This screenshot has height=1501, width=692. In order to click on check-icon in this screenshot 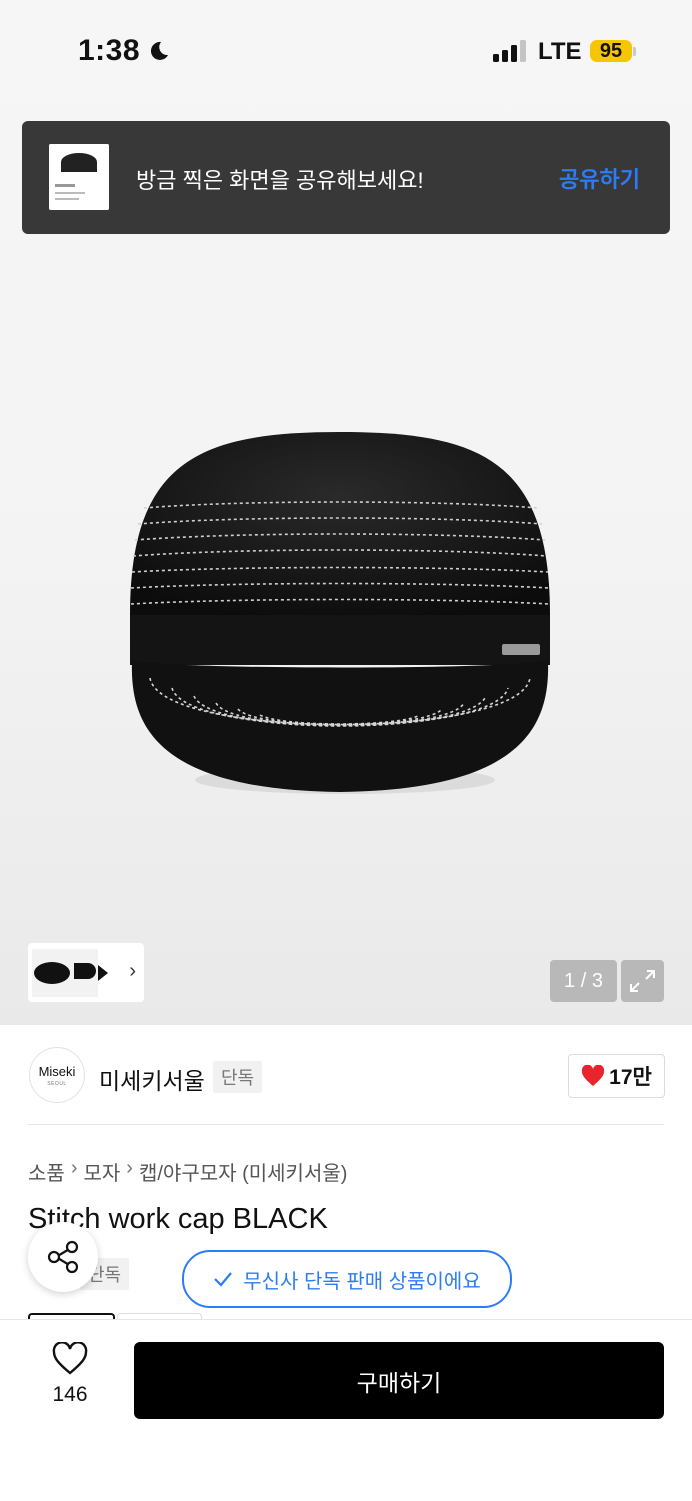, I will do `click(223, 1279)`.